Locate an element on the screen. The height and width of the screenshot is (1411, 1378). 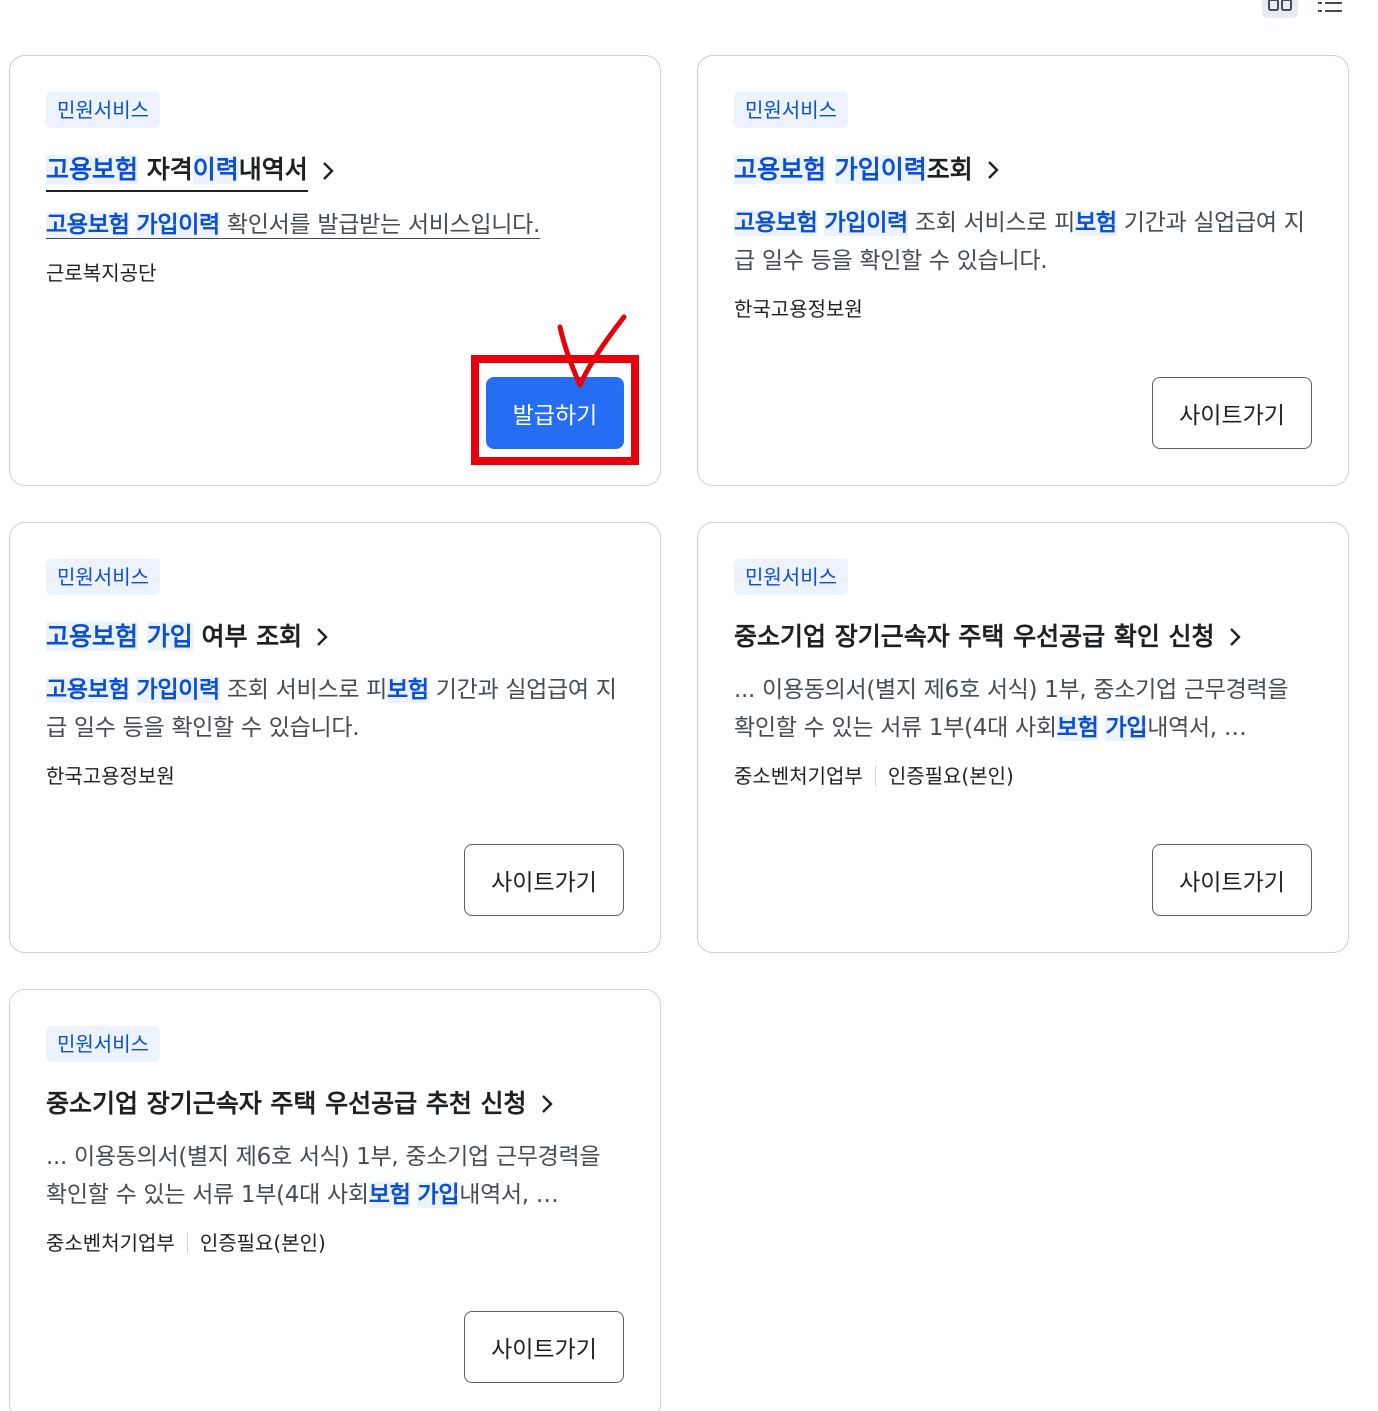
view-toggle is located at coordinates (1305, 9).